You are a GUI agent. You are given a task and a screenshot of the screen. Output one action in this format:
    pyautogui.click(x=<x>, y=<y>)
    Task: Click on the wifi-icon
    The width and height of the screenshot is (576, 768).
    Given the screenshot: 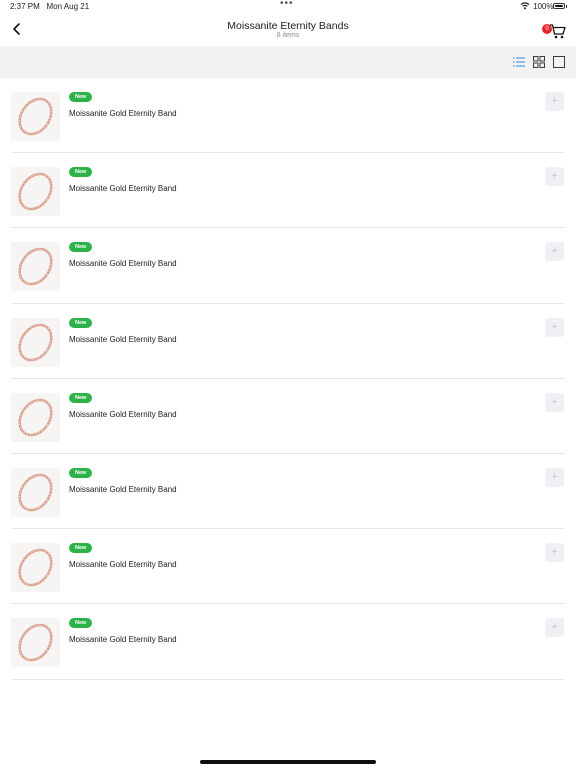 What is the action you would take?
    pyautogui.click(x=525, y=6)
    